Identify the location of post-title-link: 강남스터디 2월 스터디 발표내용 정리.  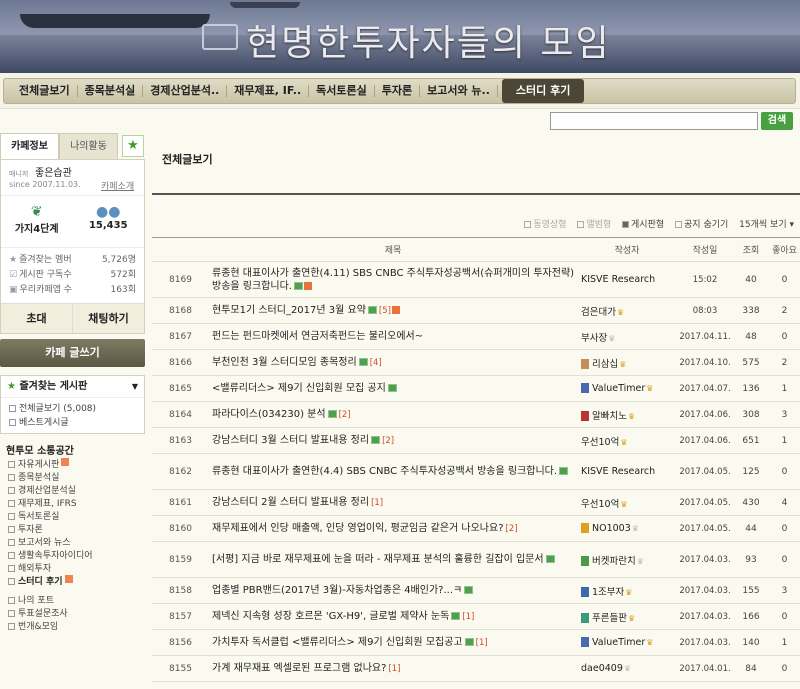
(290, 502).